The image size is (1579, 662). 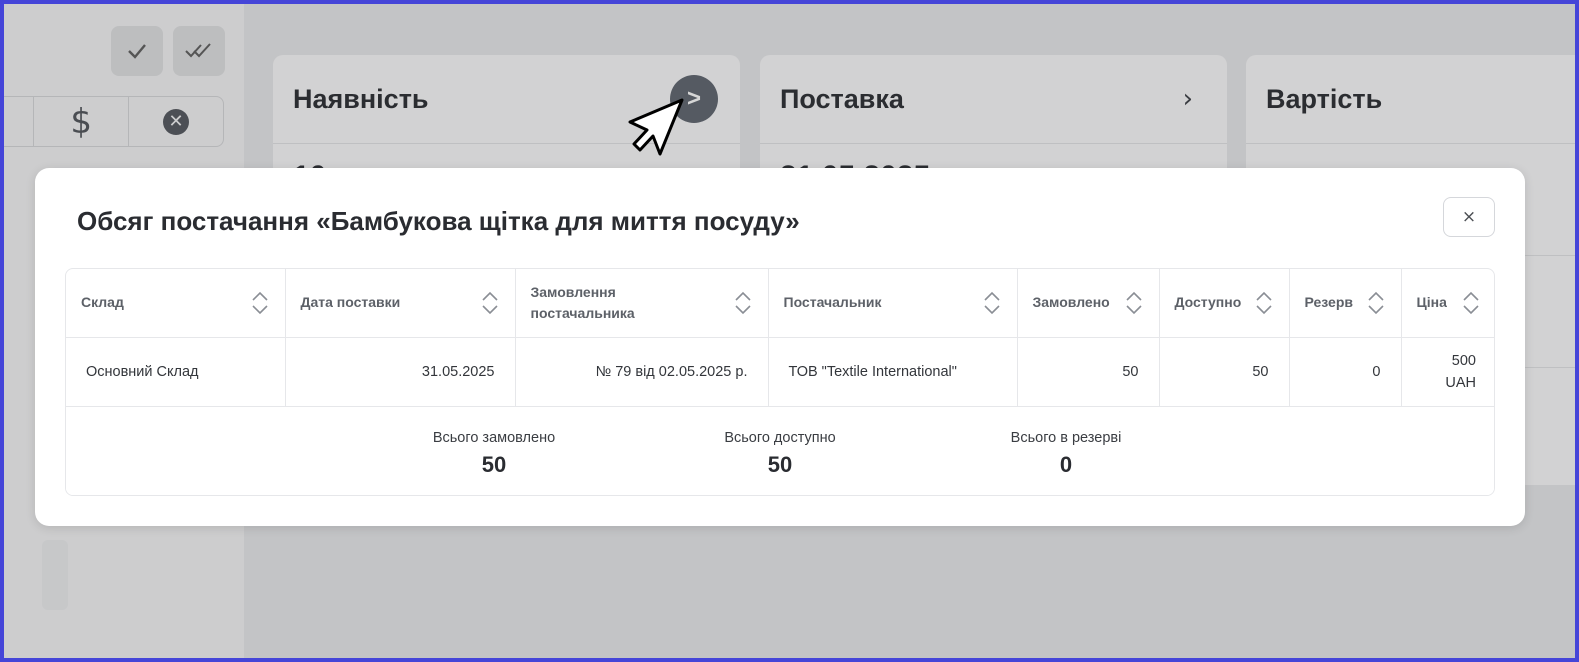 I want to click on column-header-reserve: Резерв, so click(x=1345, y=303).